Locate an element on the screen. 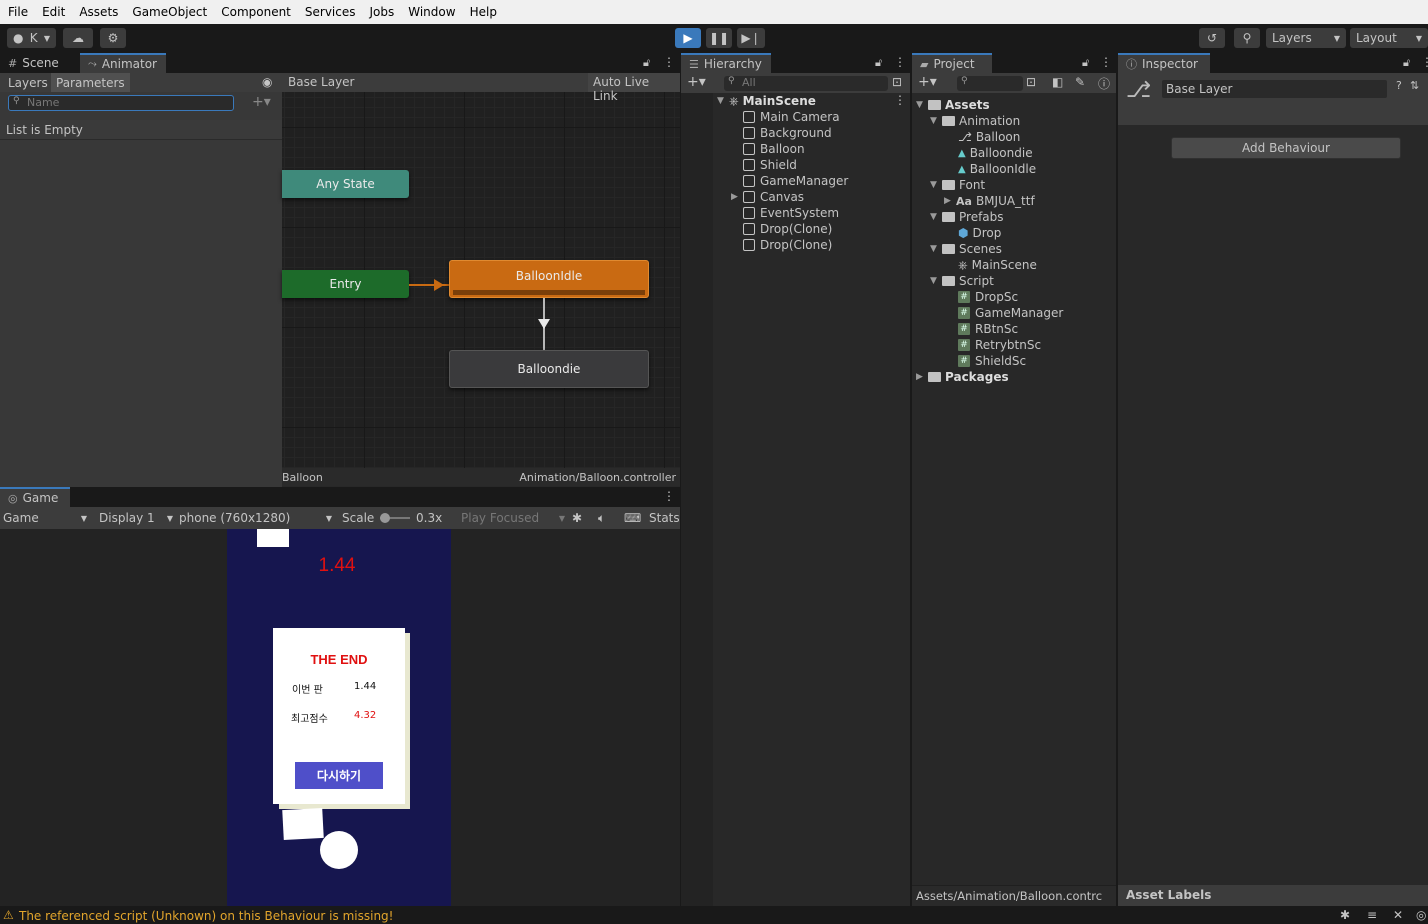 The width and height of the screenshot is (1428, 924). step-button: ▶❘ is located at coordinates (751, 38).